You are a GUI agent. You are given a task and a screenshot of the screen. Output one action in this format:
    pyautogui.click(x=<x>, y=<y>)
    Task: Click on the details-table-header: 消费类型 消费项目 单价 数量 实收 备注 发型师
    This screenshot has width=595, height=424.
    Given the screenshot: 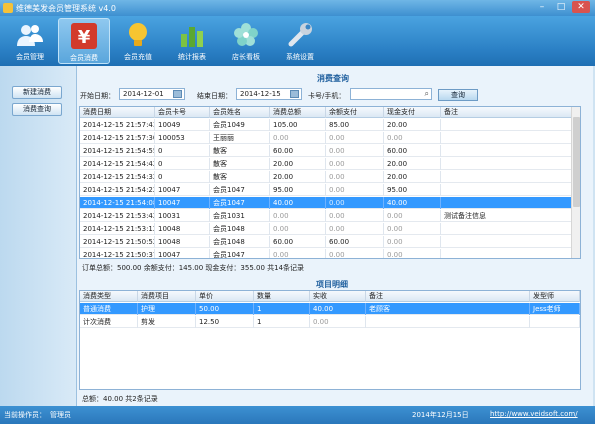 What is the action you would take?
    pyautogui.click(x=330, y=296)
    